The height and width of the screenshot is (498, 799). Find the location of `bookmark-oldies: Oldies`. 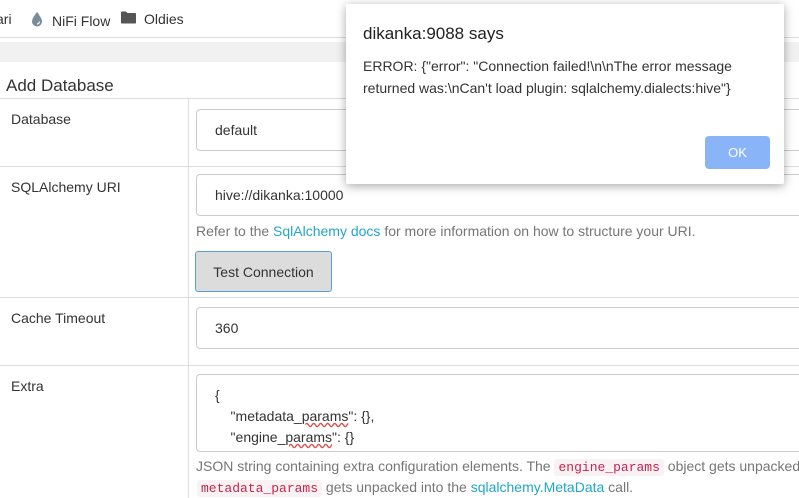

bookmark-oldies: Oldies is located at coordinates (152, 19).